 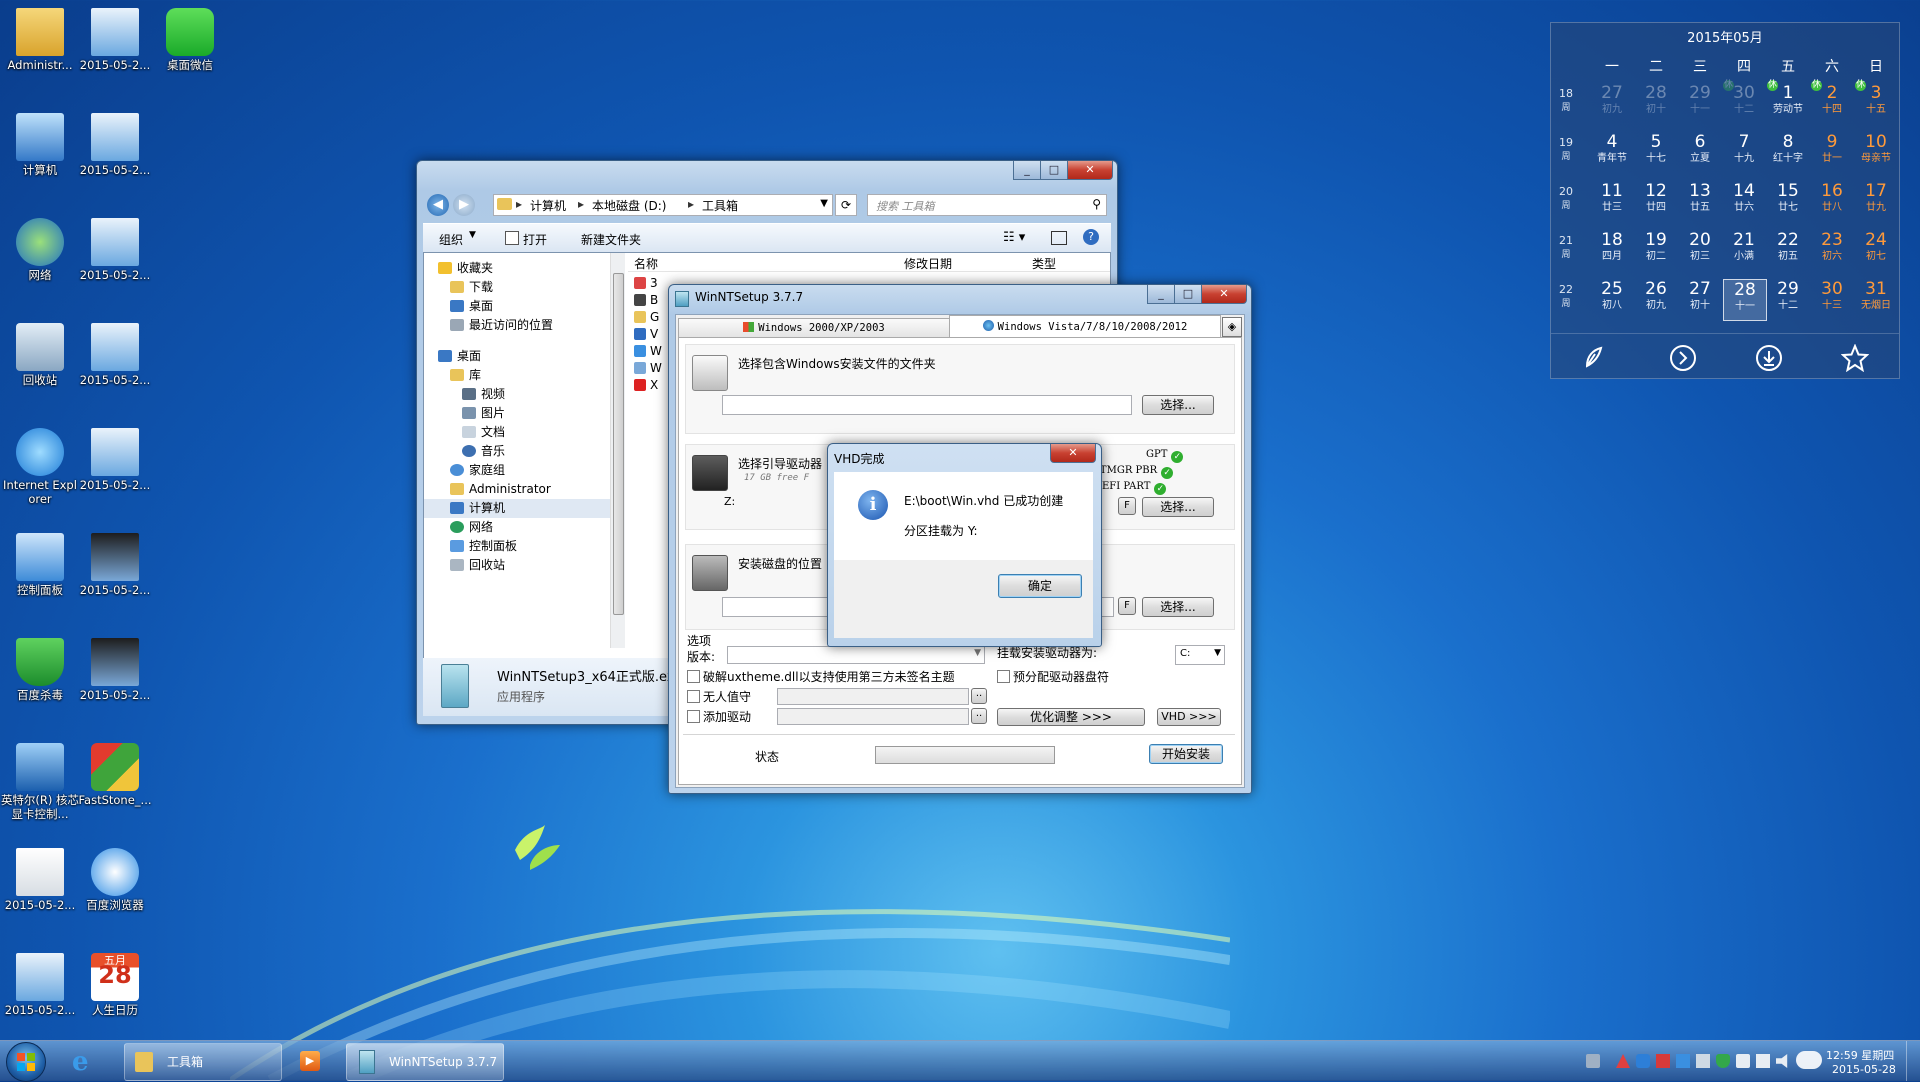 I want to click on calendar-day: 30 十三, so click(x=1832, y=295).